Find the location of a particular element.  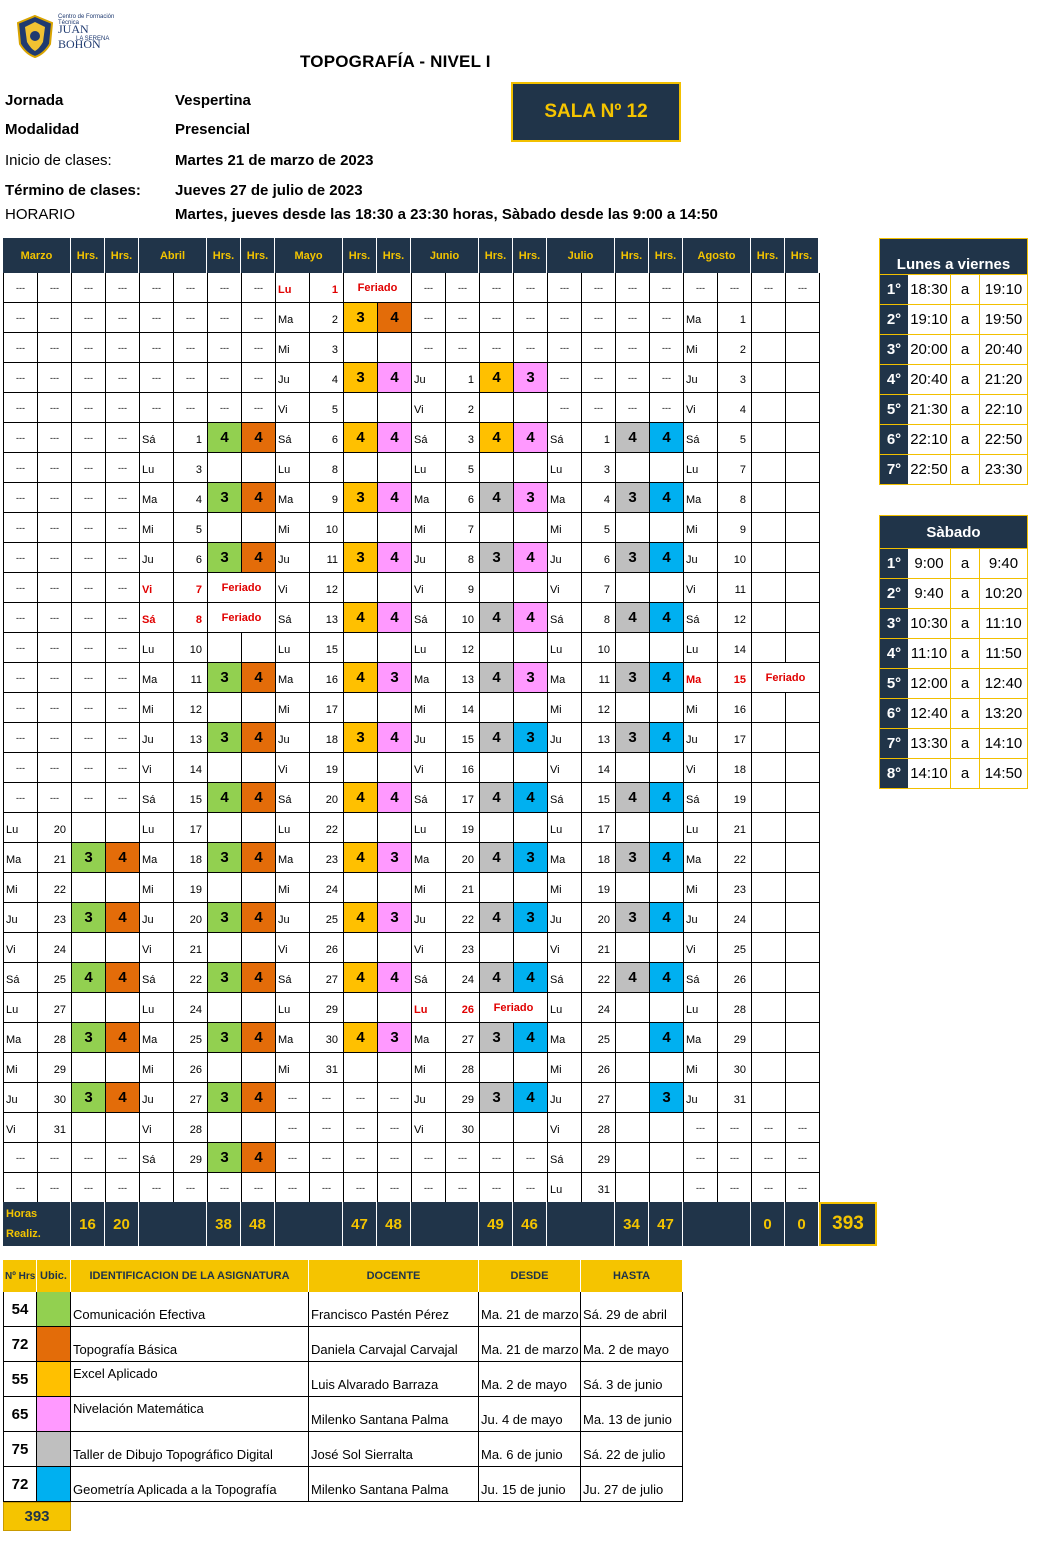

subject-color-swatch is located at coordinates (54, 1309).